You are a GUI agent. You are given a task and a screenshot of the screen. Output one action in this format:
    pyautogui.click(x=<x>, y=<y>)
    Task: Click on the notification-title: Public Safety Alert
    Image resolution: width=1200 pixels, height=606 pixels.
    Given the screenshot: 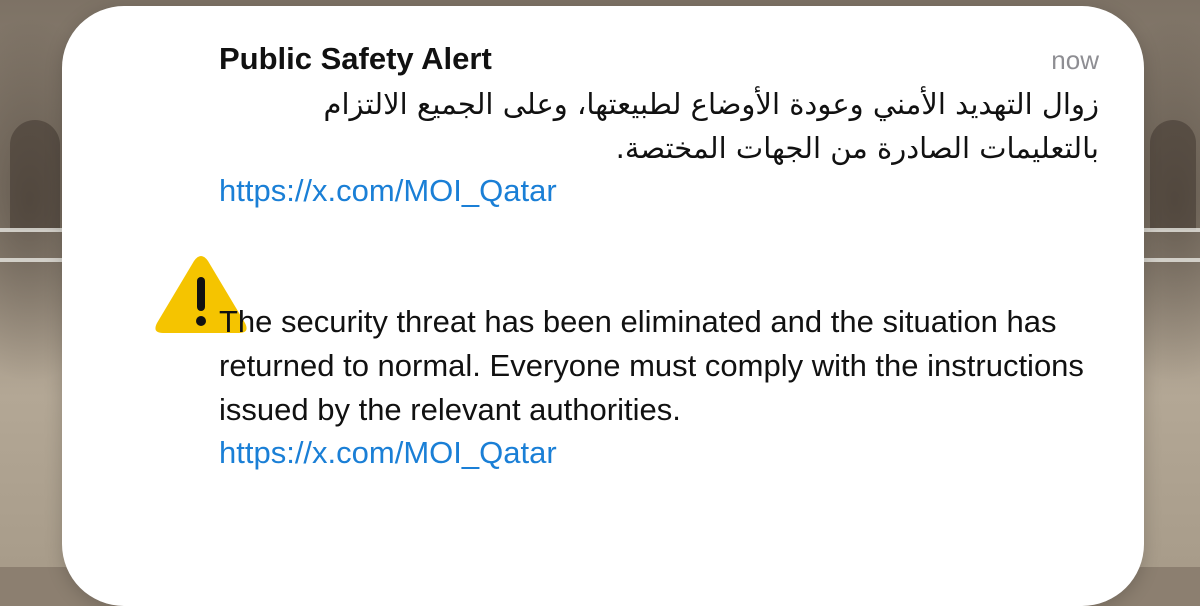 What is the action you would take?
    pyautogui.click(x=355, y=58)
    